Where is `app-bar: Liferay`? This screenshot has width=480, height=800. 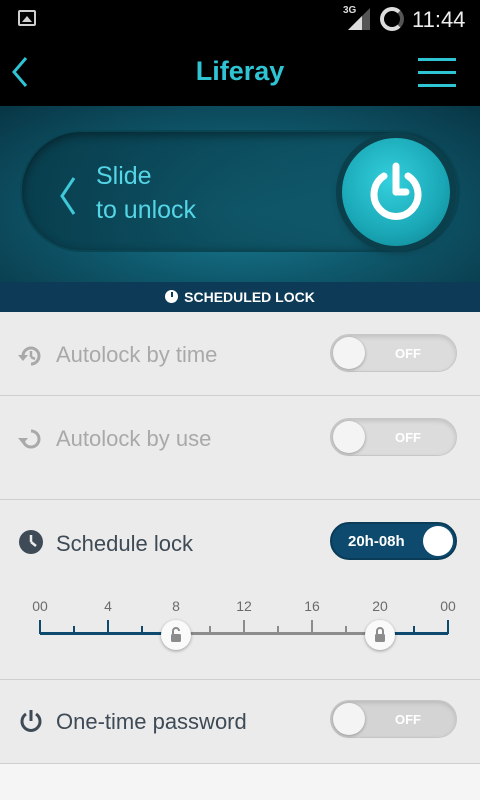 app-bar: Liferay is located at coordinates (240, 72).